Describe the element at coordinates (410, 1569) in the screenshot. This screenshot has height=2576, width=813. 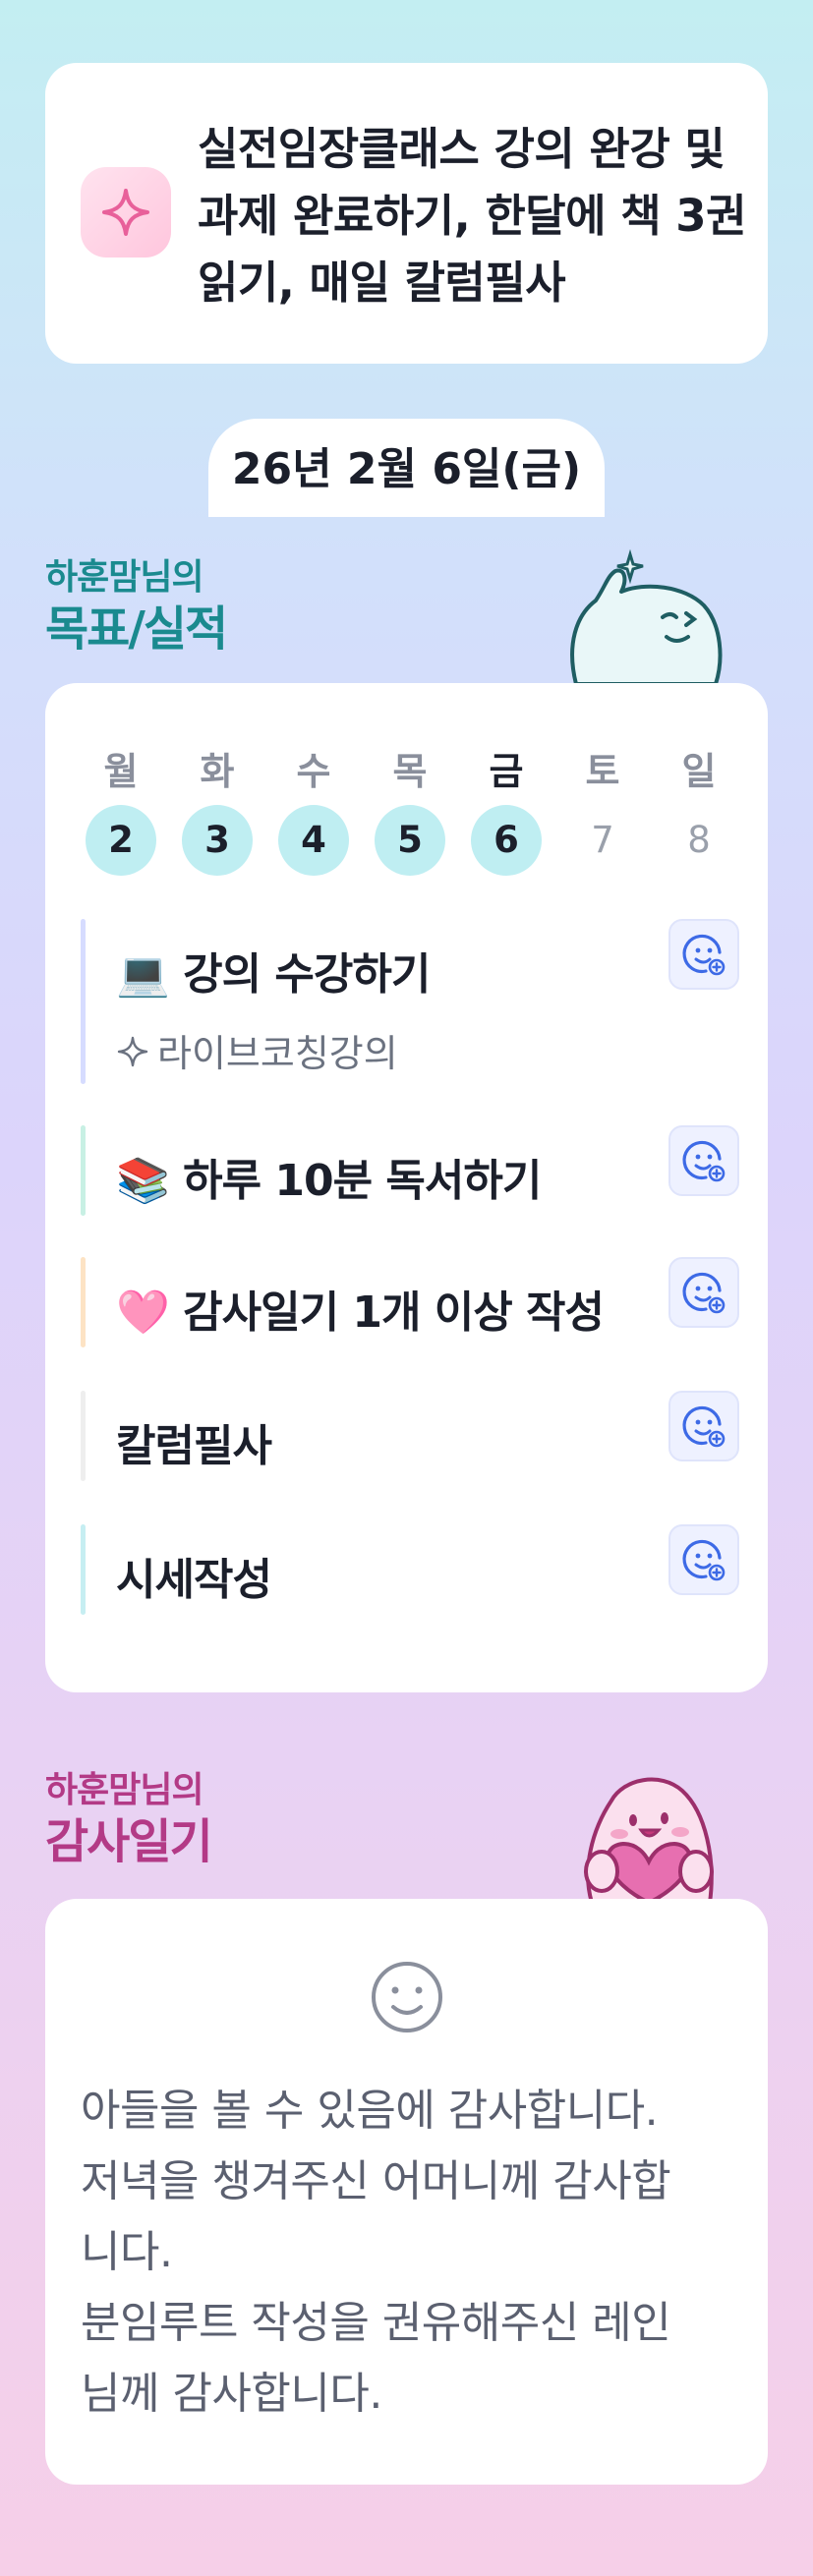
I see `task-row: 시세작성` at that location.